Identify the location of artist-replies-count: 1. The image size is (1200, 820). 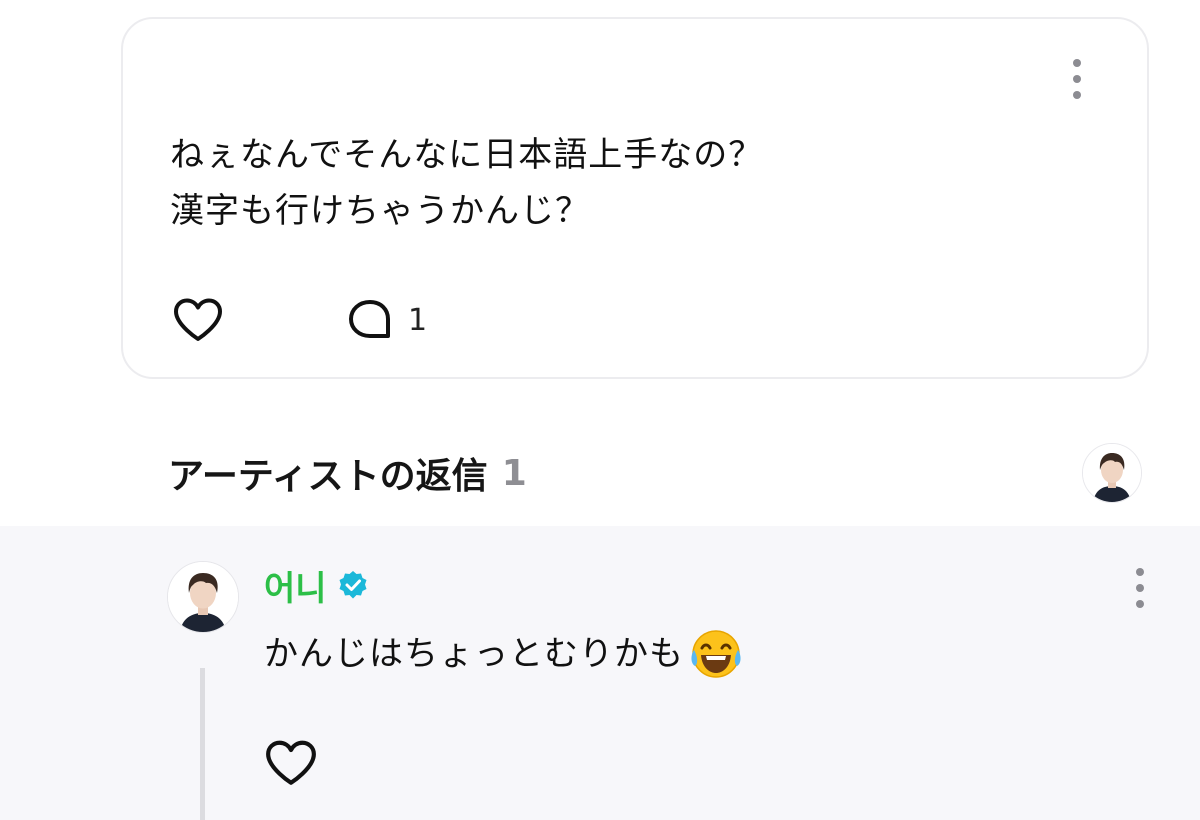
(514, 473).